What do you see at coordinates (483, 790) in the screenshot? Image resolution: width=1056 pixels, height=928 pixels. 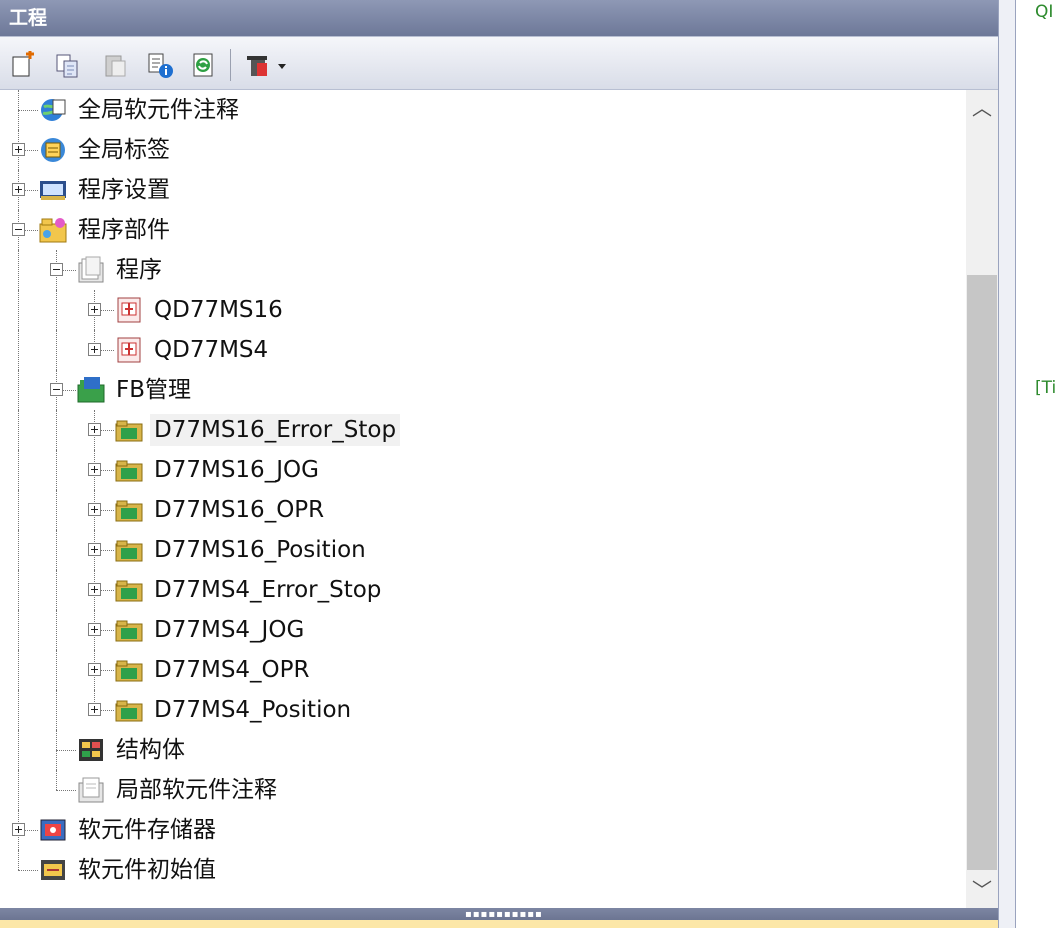 I see `tree-item: 局部软元件注释` at bounding box center [483, 790].